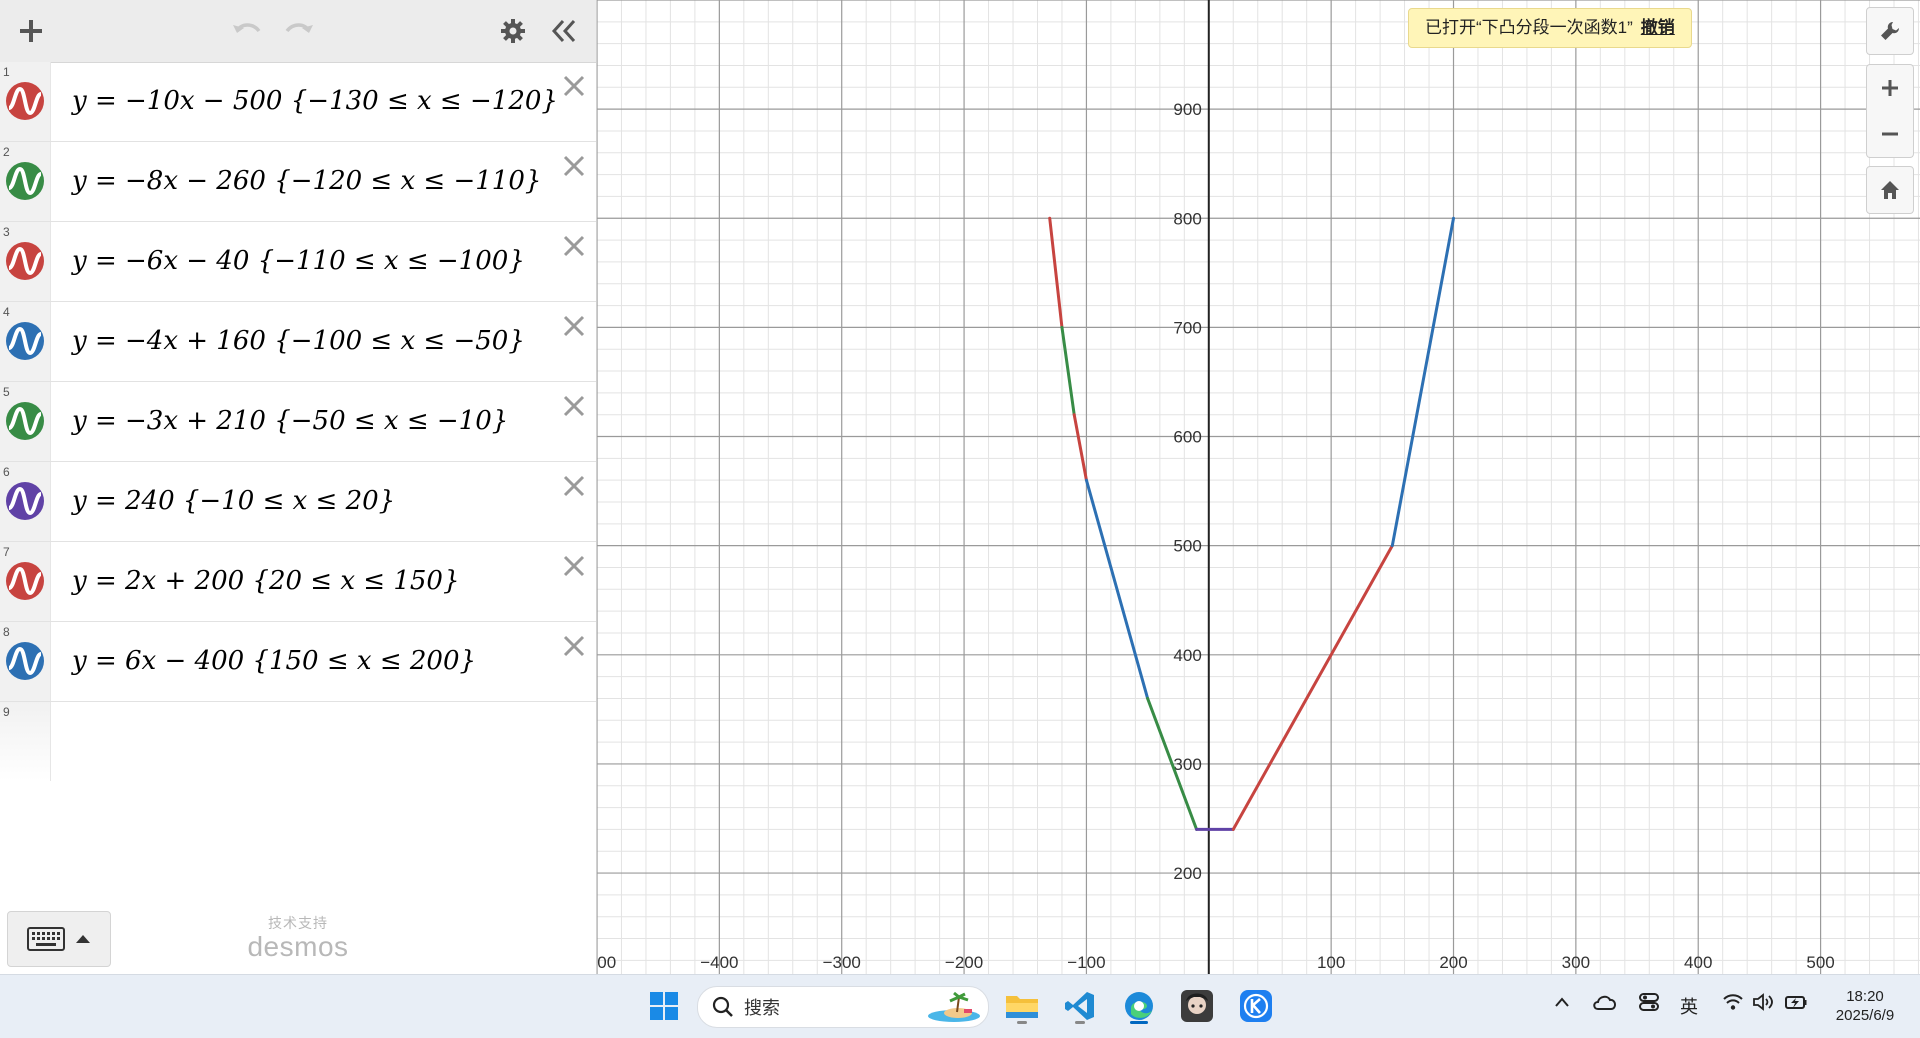 This screenshot has width=1920, height=1038. Describe the element at coordinates (1820, 962) in the screenshot. I see `x-tick-label: 500` at that location.